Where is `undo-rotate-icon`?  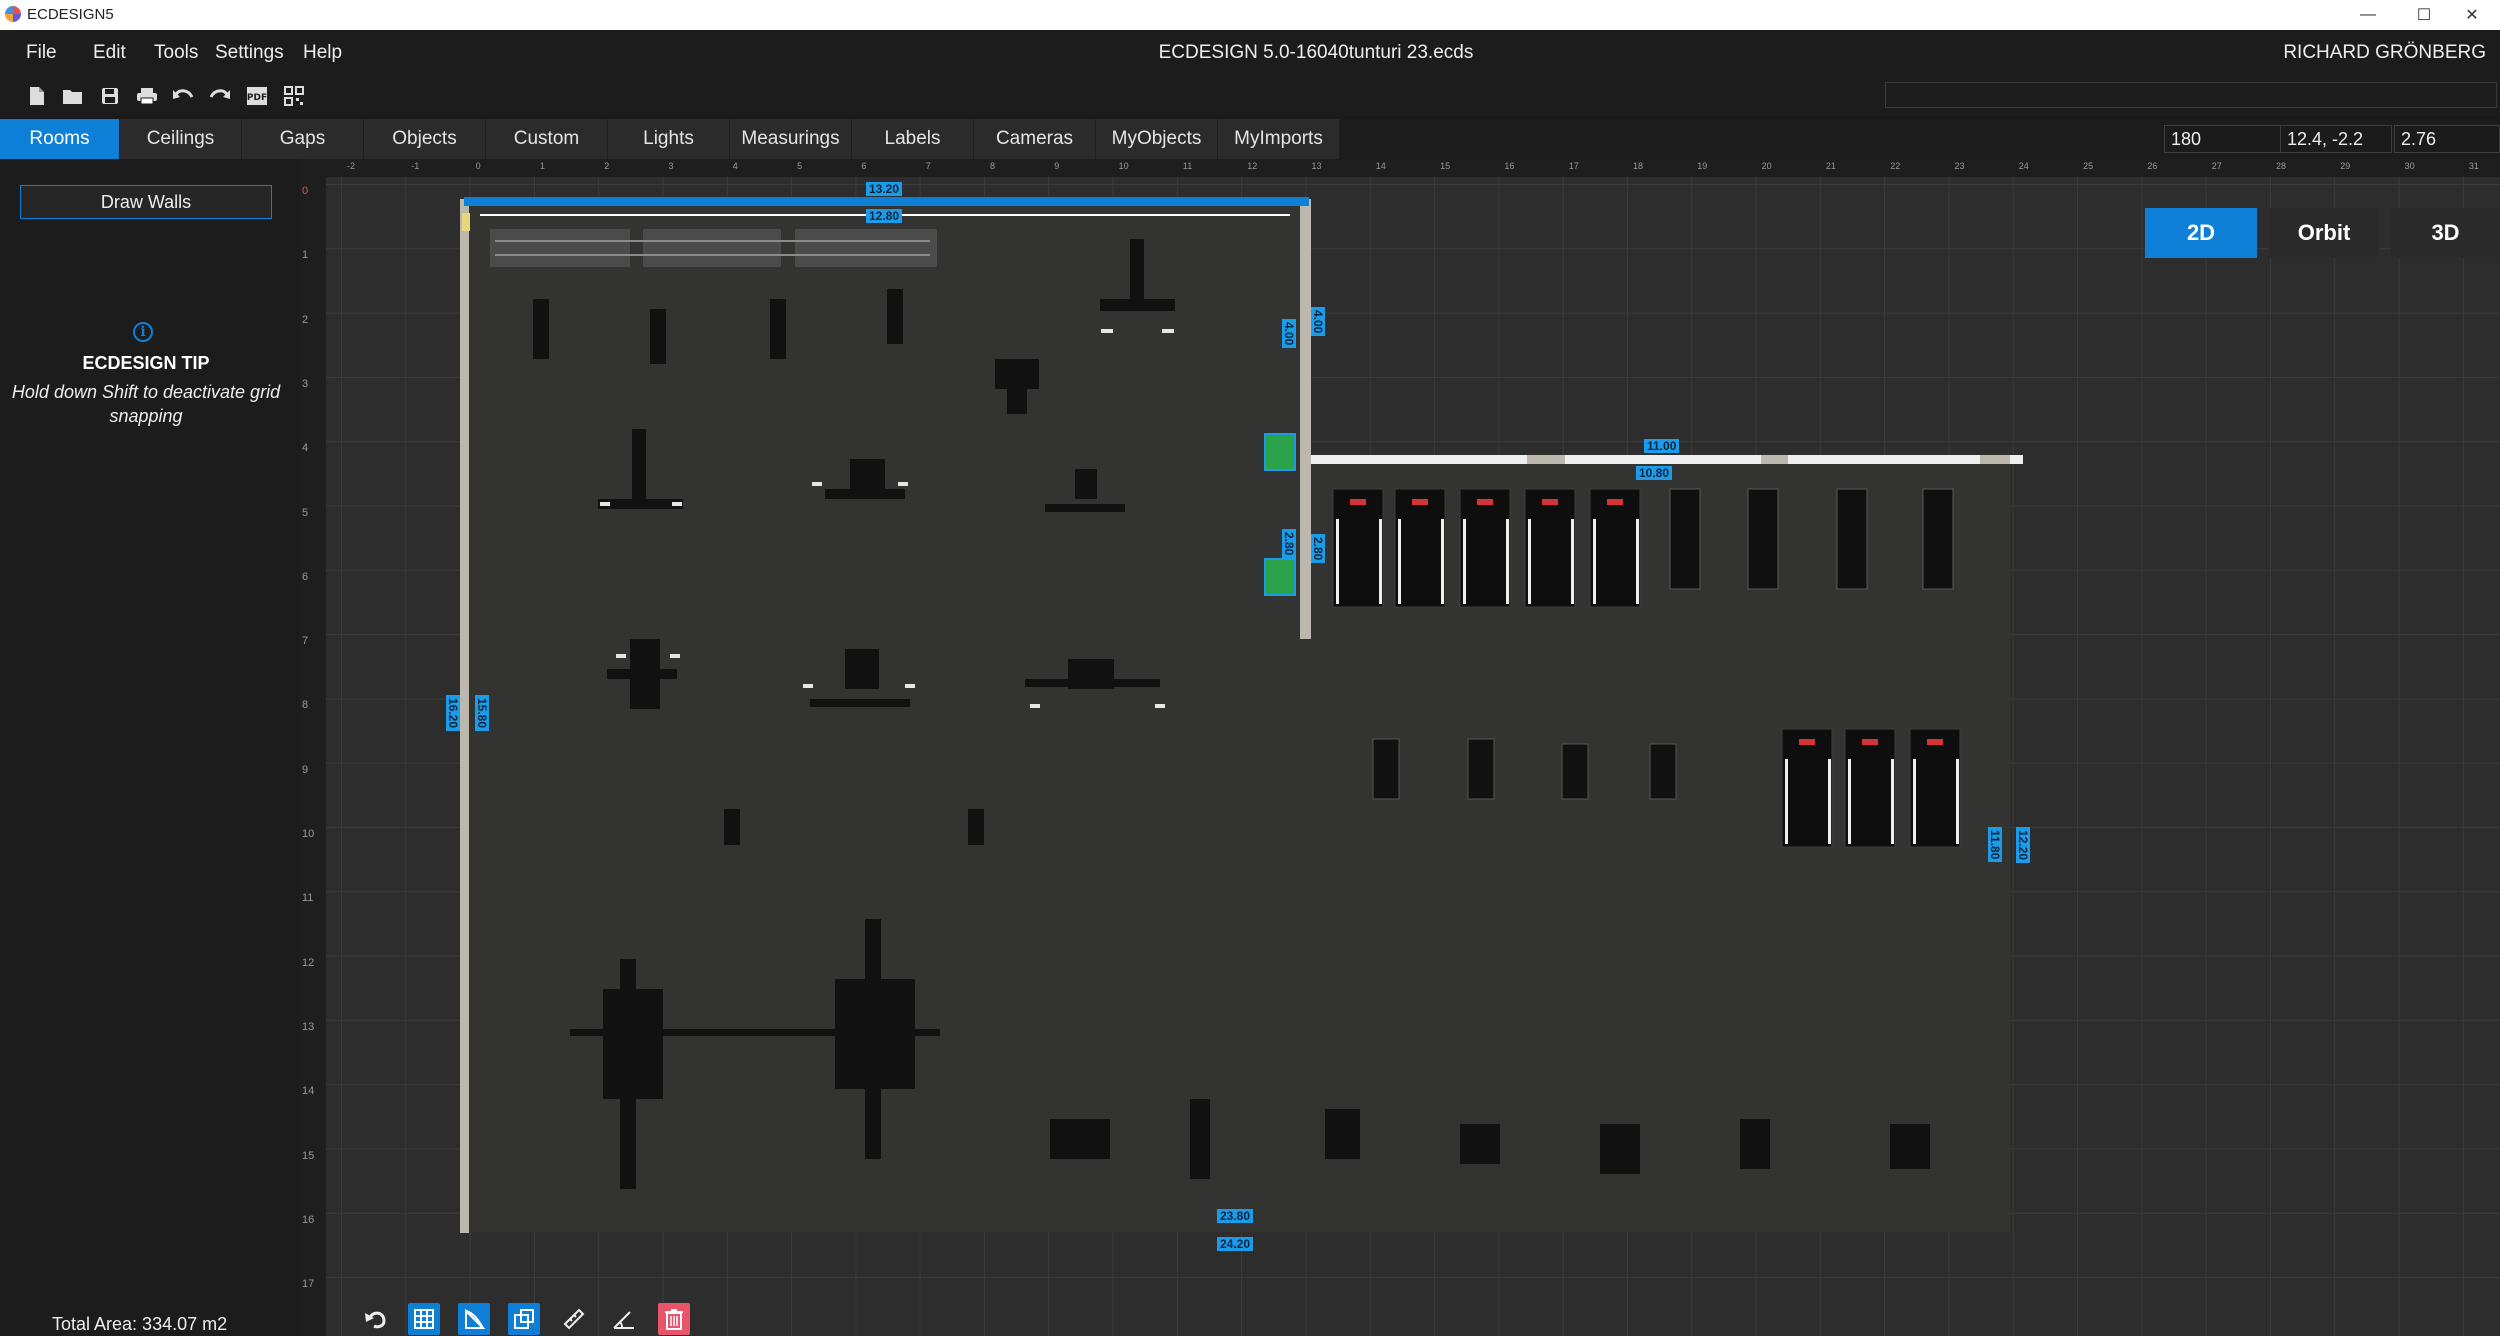
undo-rotate-icon is located at coordinates (376, 1319).